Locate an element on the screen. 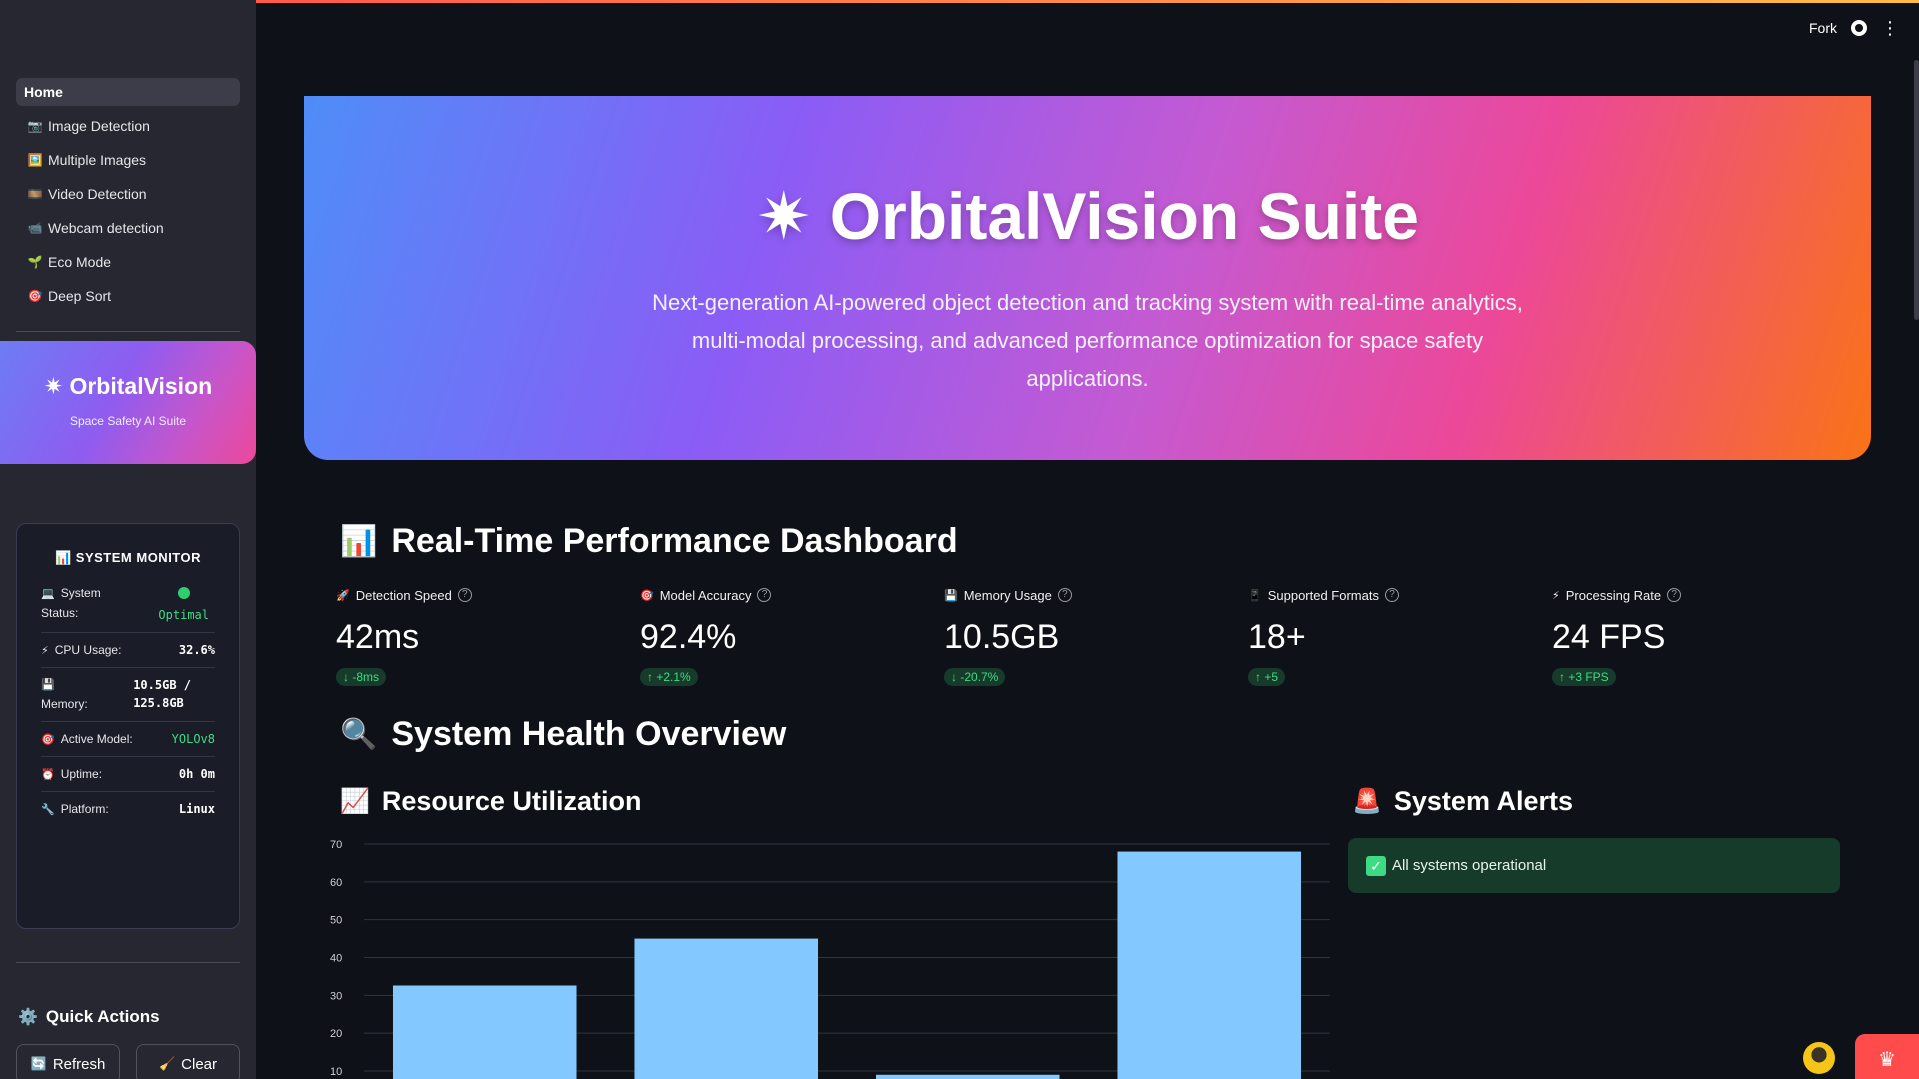 This screenshot has height=1079, width=1919. seedling-icon: 🌱 is located at coordinates (35, 262).